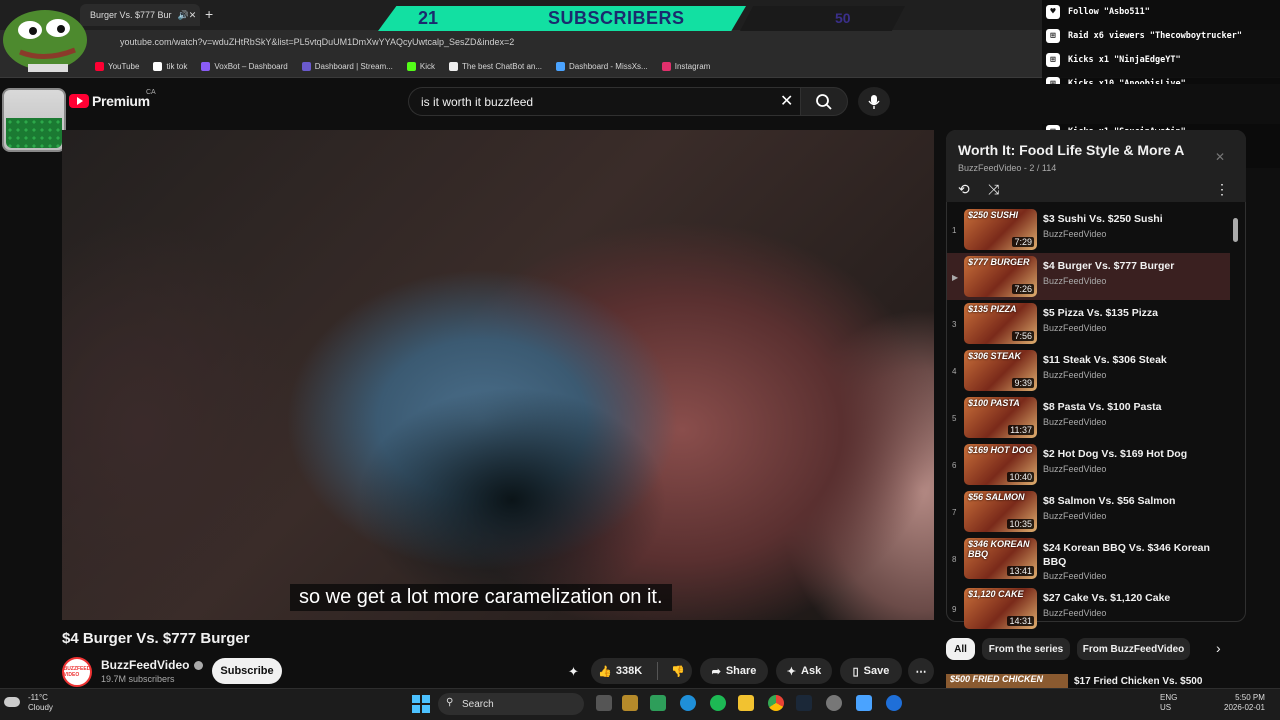 Image resolution: width=1280 pixels, height=720 pixels. What do you see at coordinates (151, 92) in the screenshot?
I see `region-code: CA` at bounding box center [151, 92].